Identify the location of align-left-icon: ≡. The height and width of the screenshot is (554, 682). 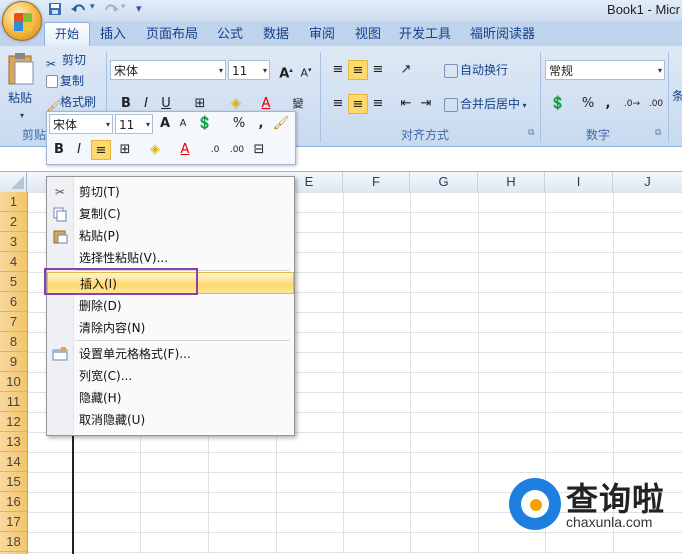
(338, 104).